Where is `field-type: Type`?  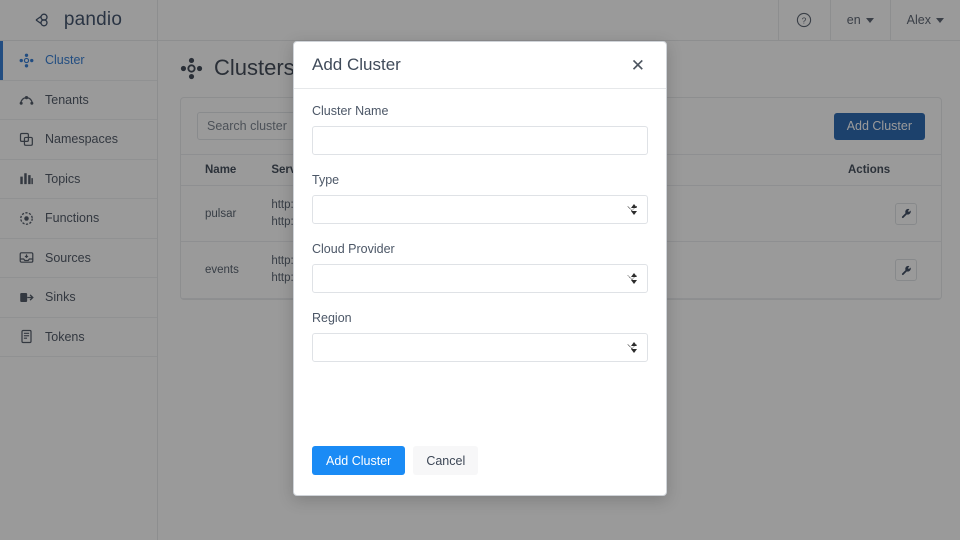
field-type: Type is located at coordinates (480, 198).